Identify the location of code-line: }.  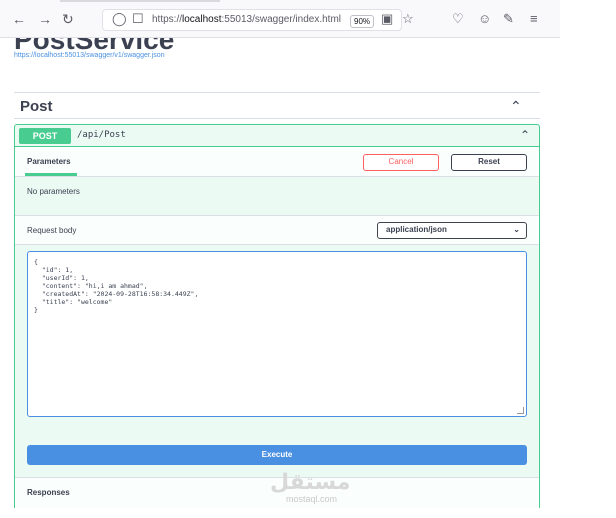
(36, 310).